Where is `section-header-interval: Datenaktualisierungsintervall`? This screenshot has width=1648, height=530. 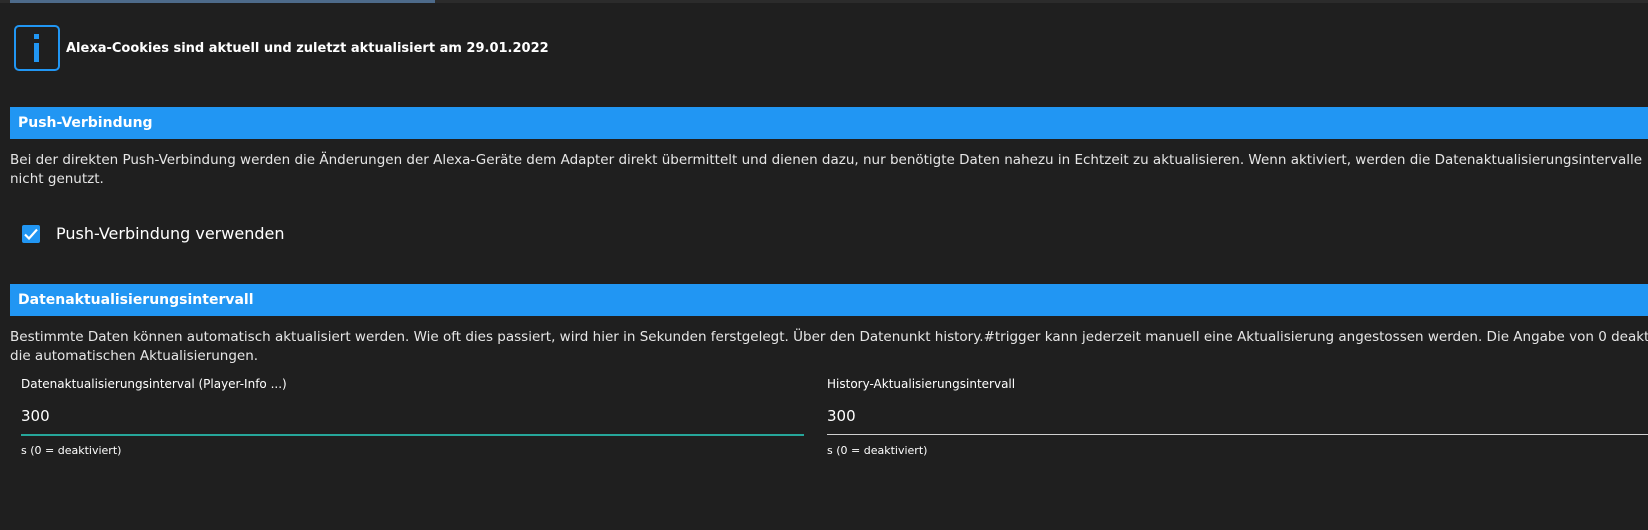 section-header-interval: Datenaktualisierungsintervall is located at coordinates (829, 300).